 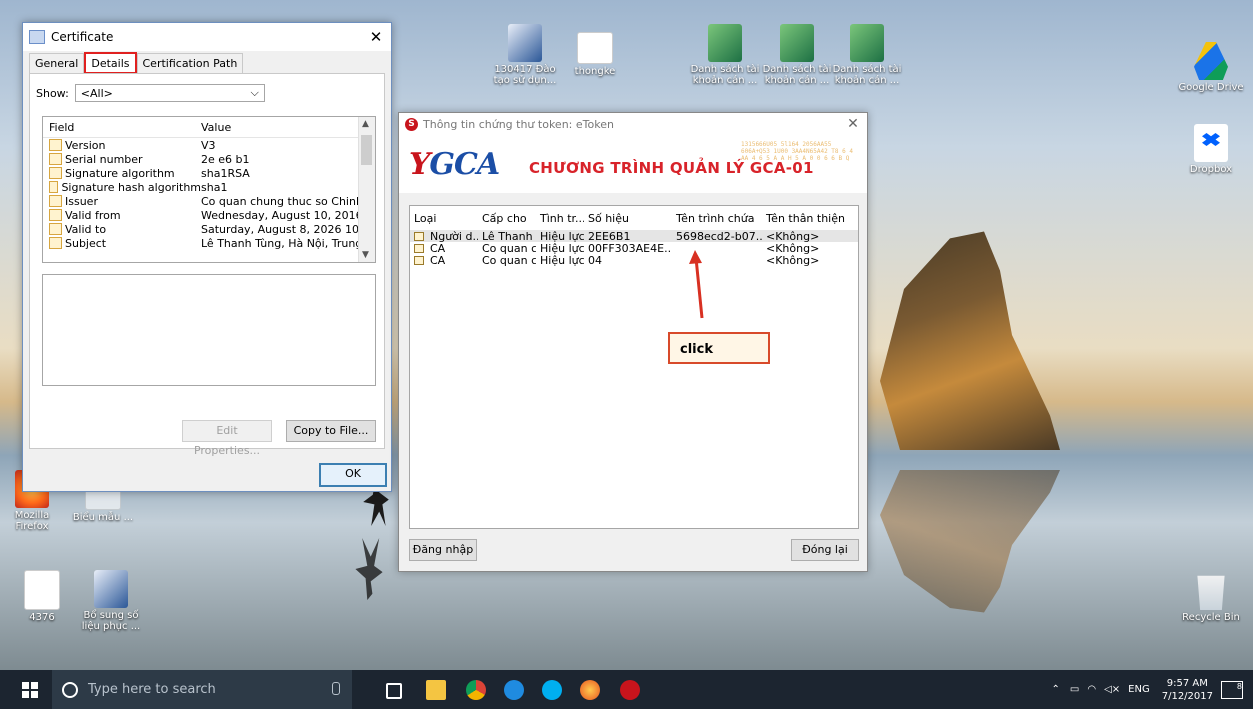 What do you see at coordinates (717, 218) in the screenshot?
I see `column-container: Tên trình chứa` at bounding box center [717, 218].